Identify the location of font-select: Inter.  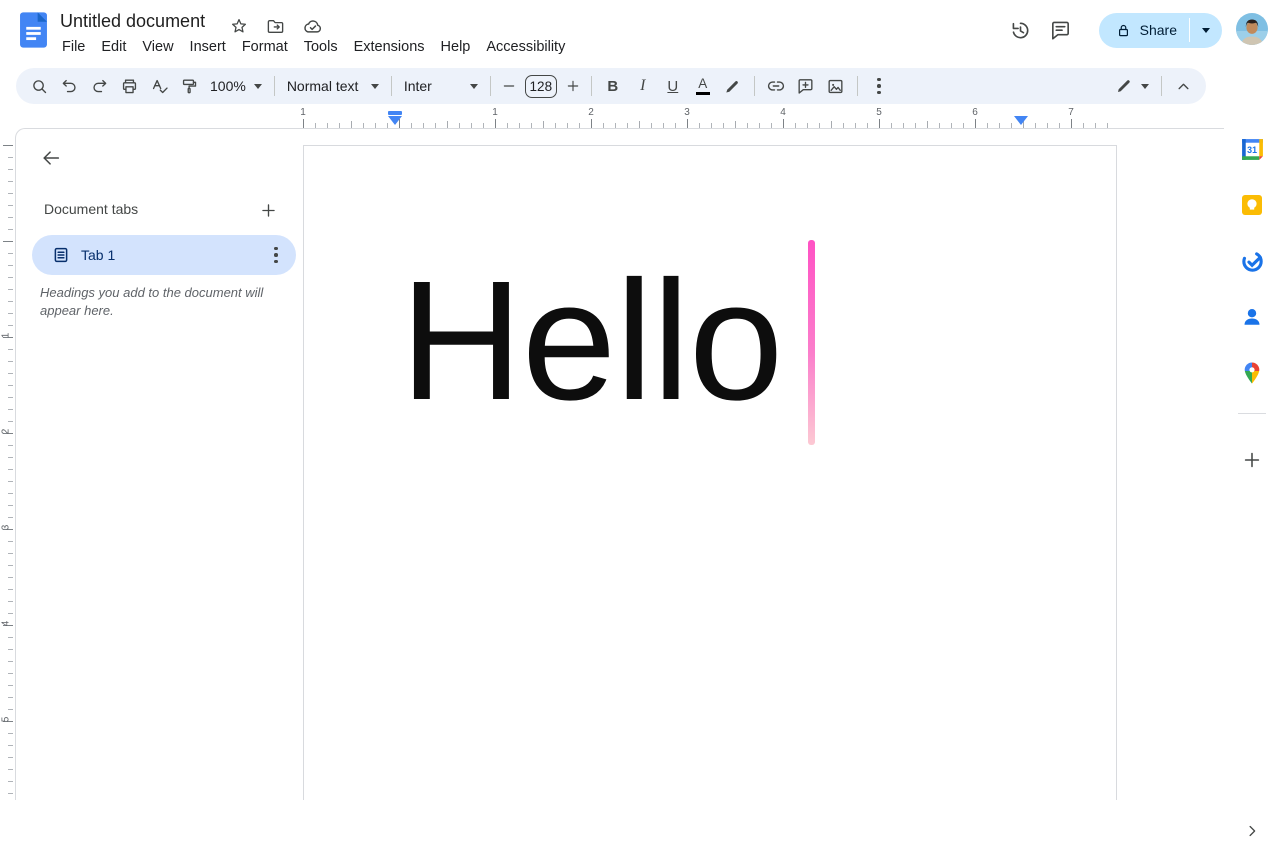
(441, 86).